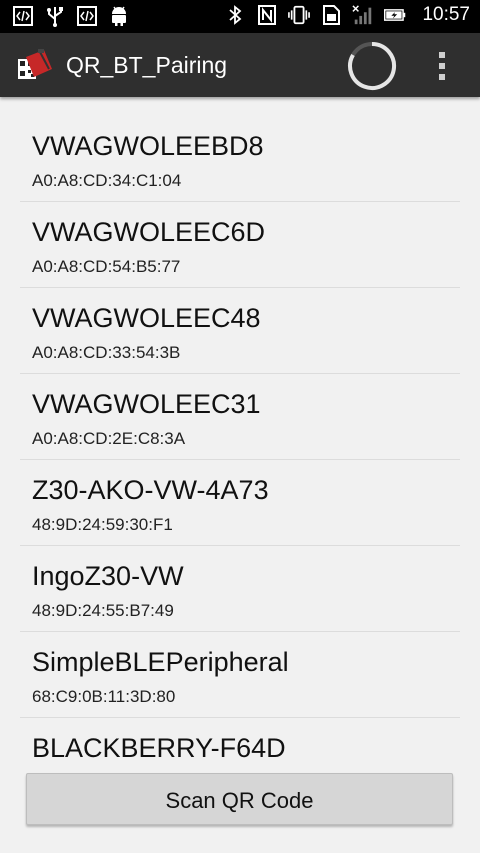 This screenshot has height=853, width=480. Describe the element at coordinates (146, 404) in the screenshot. I see `device-name: VWAGWOLEEC31` at that location.